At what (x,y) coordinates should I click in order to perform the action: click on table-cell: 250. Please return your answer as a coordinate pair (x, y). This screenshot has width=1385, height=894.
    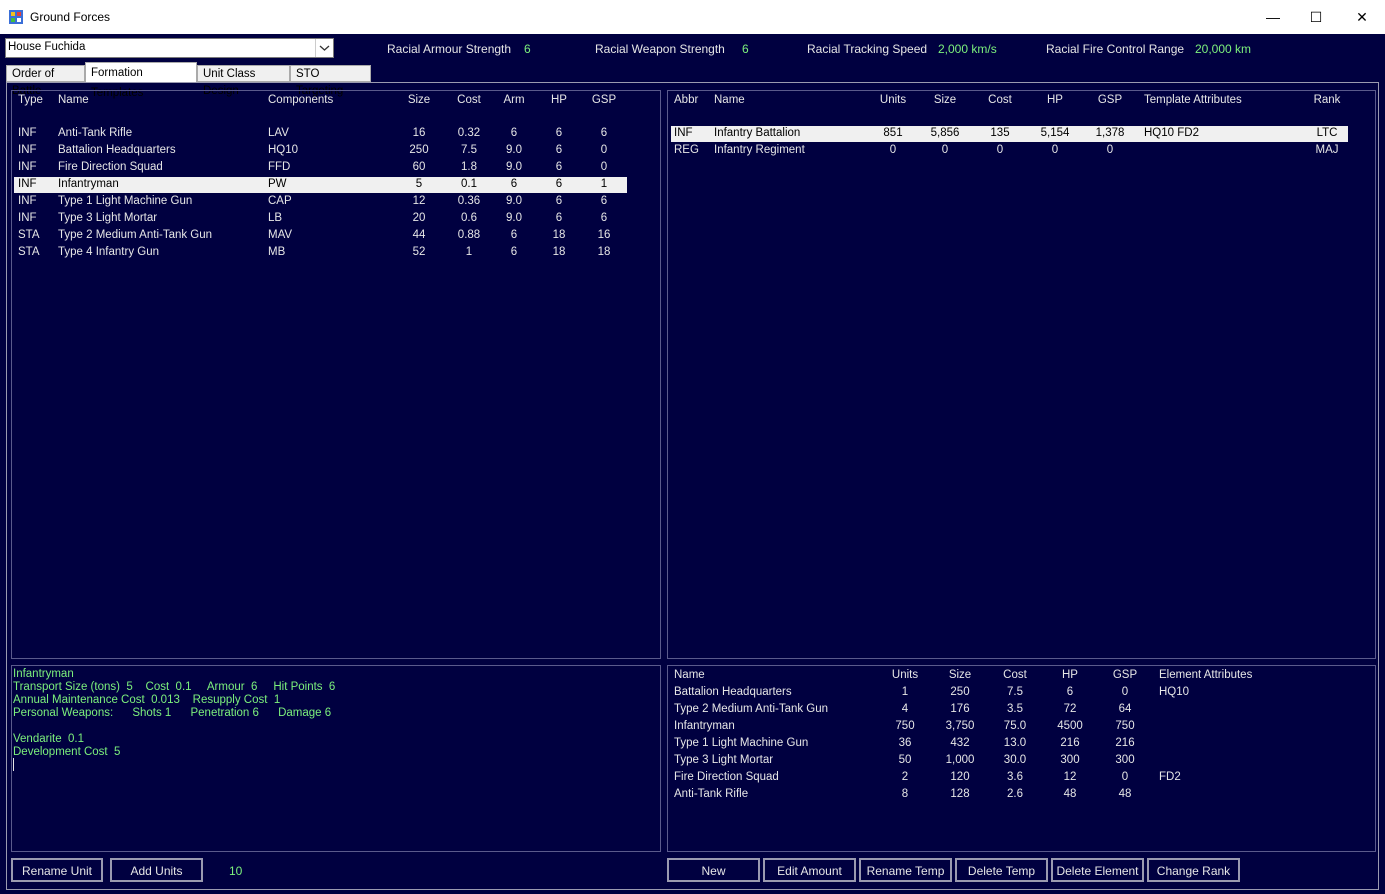
    Looking at the image, I should click on (960, 692).